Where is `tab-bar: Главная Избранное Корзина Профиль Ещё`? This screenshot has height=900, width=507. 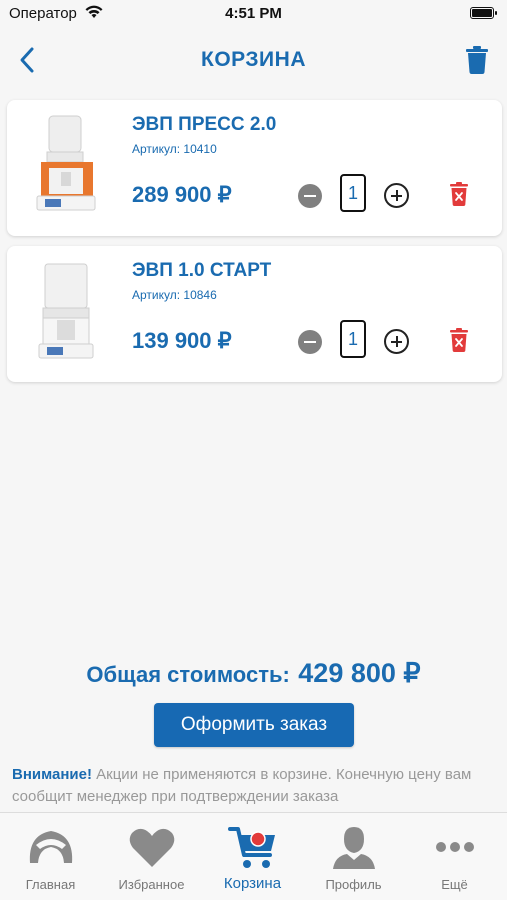
tab-bar: Главная Избранное Корзина Профиль Ещё is located at coordinates (253, 856).